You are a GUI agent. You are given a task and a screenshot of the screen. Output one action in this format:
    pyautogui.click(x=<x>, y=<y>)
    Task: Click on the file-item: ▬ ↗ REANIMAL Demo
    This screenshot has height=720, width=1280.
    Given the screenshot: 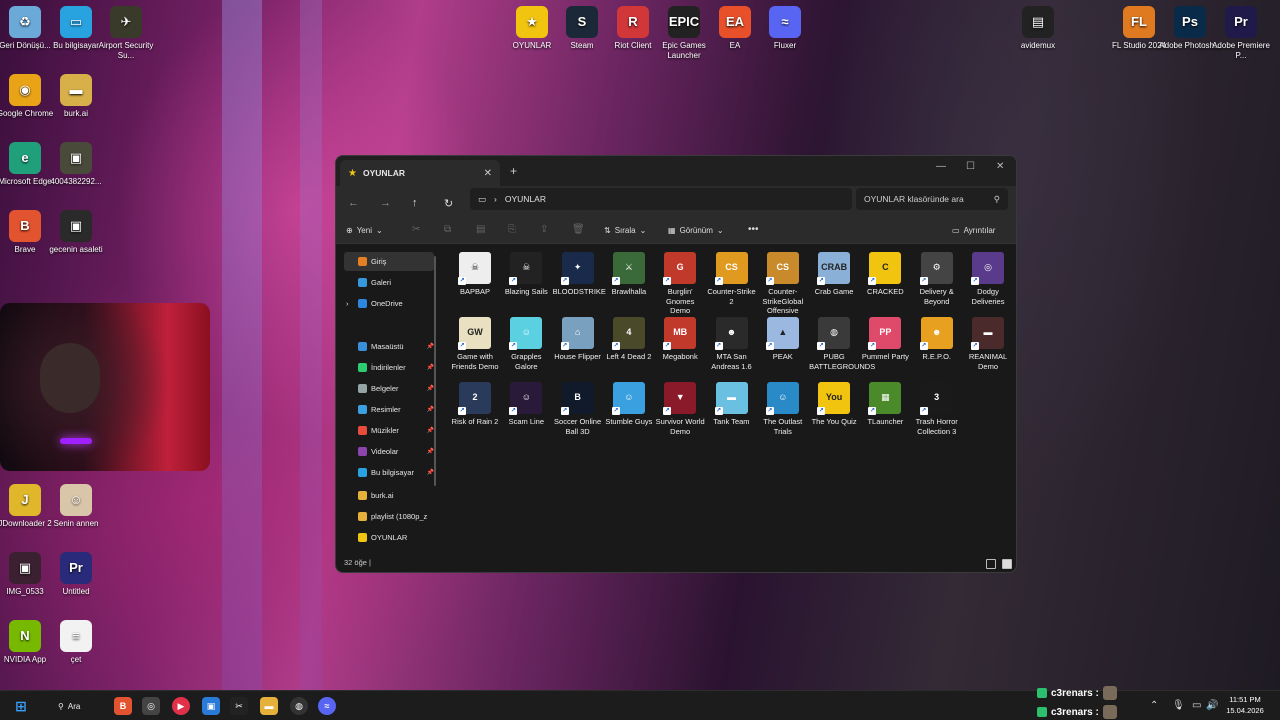 What is the action you would take?
    pyautogui.click(x=988, y=344)
    